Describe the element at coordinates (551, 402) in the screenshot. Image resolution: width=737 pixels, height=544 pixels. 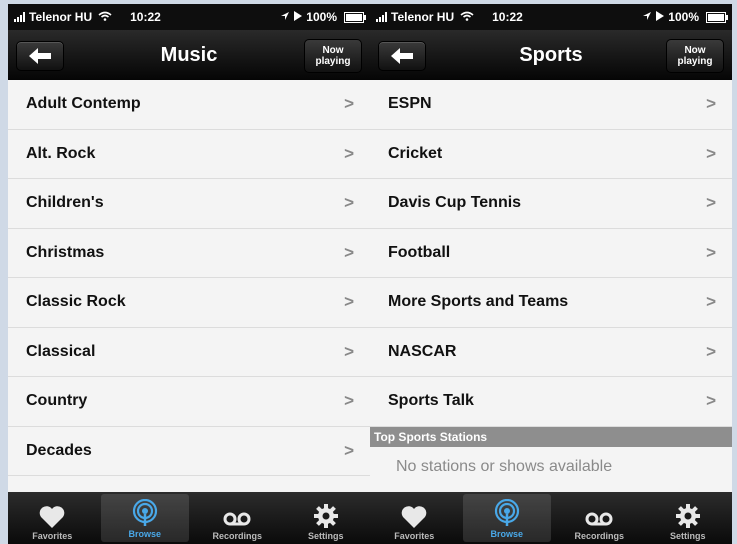
I see `list-item-sports-talk: Sports Talk >` at that location.